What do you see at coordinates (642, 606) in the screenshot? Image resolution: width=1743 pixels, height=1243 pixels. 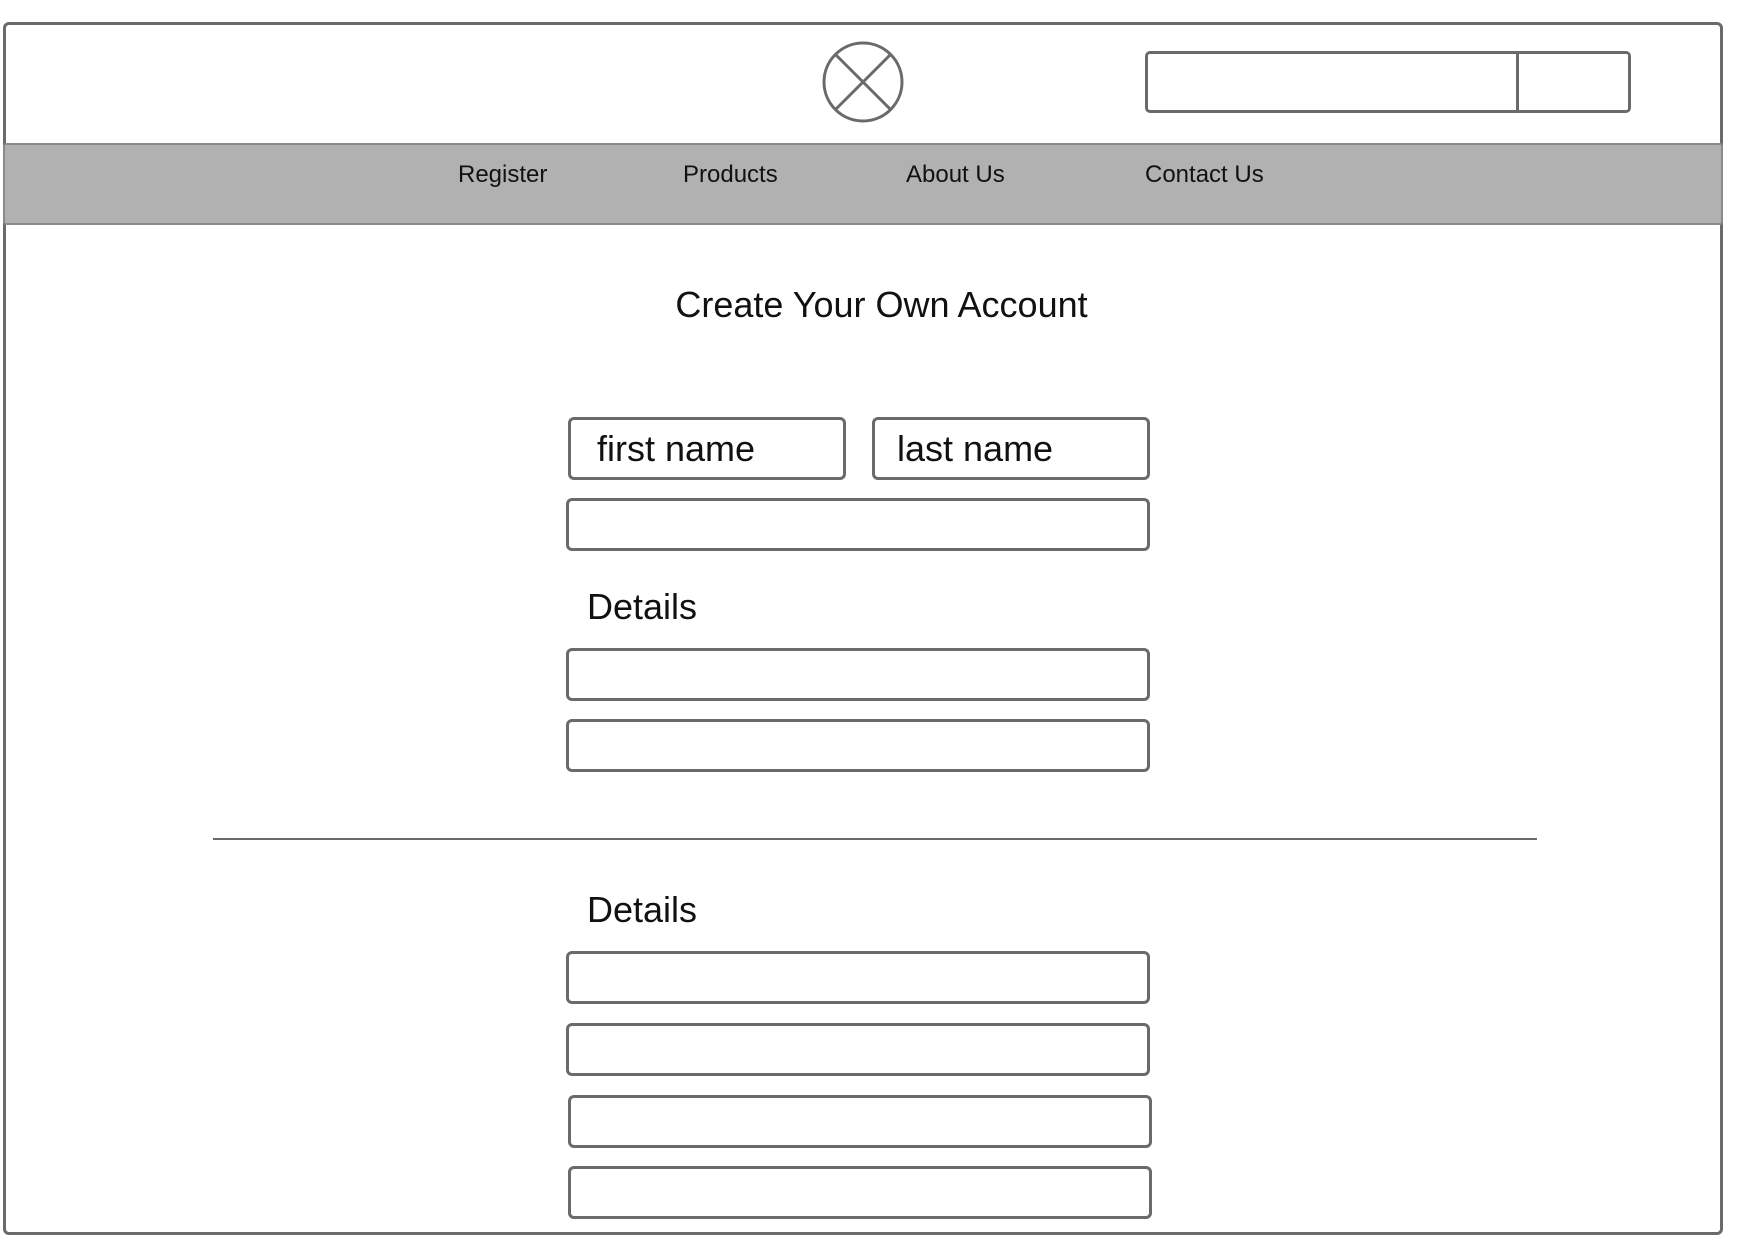 I see `section-label-details-1: Details` at bounding box center [642, 606].